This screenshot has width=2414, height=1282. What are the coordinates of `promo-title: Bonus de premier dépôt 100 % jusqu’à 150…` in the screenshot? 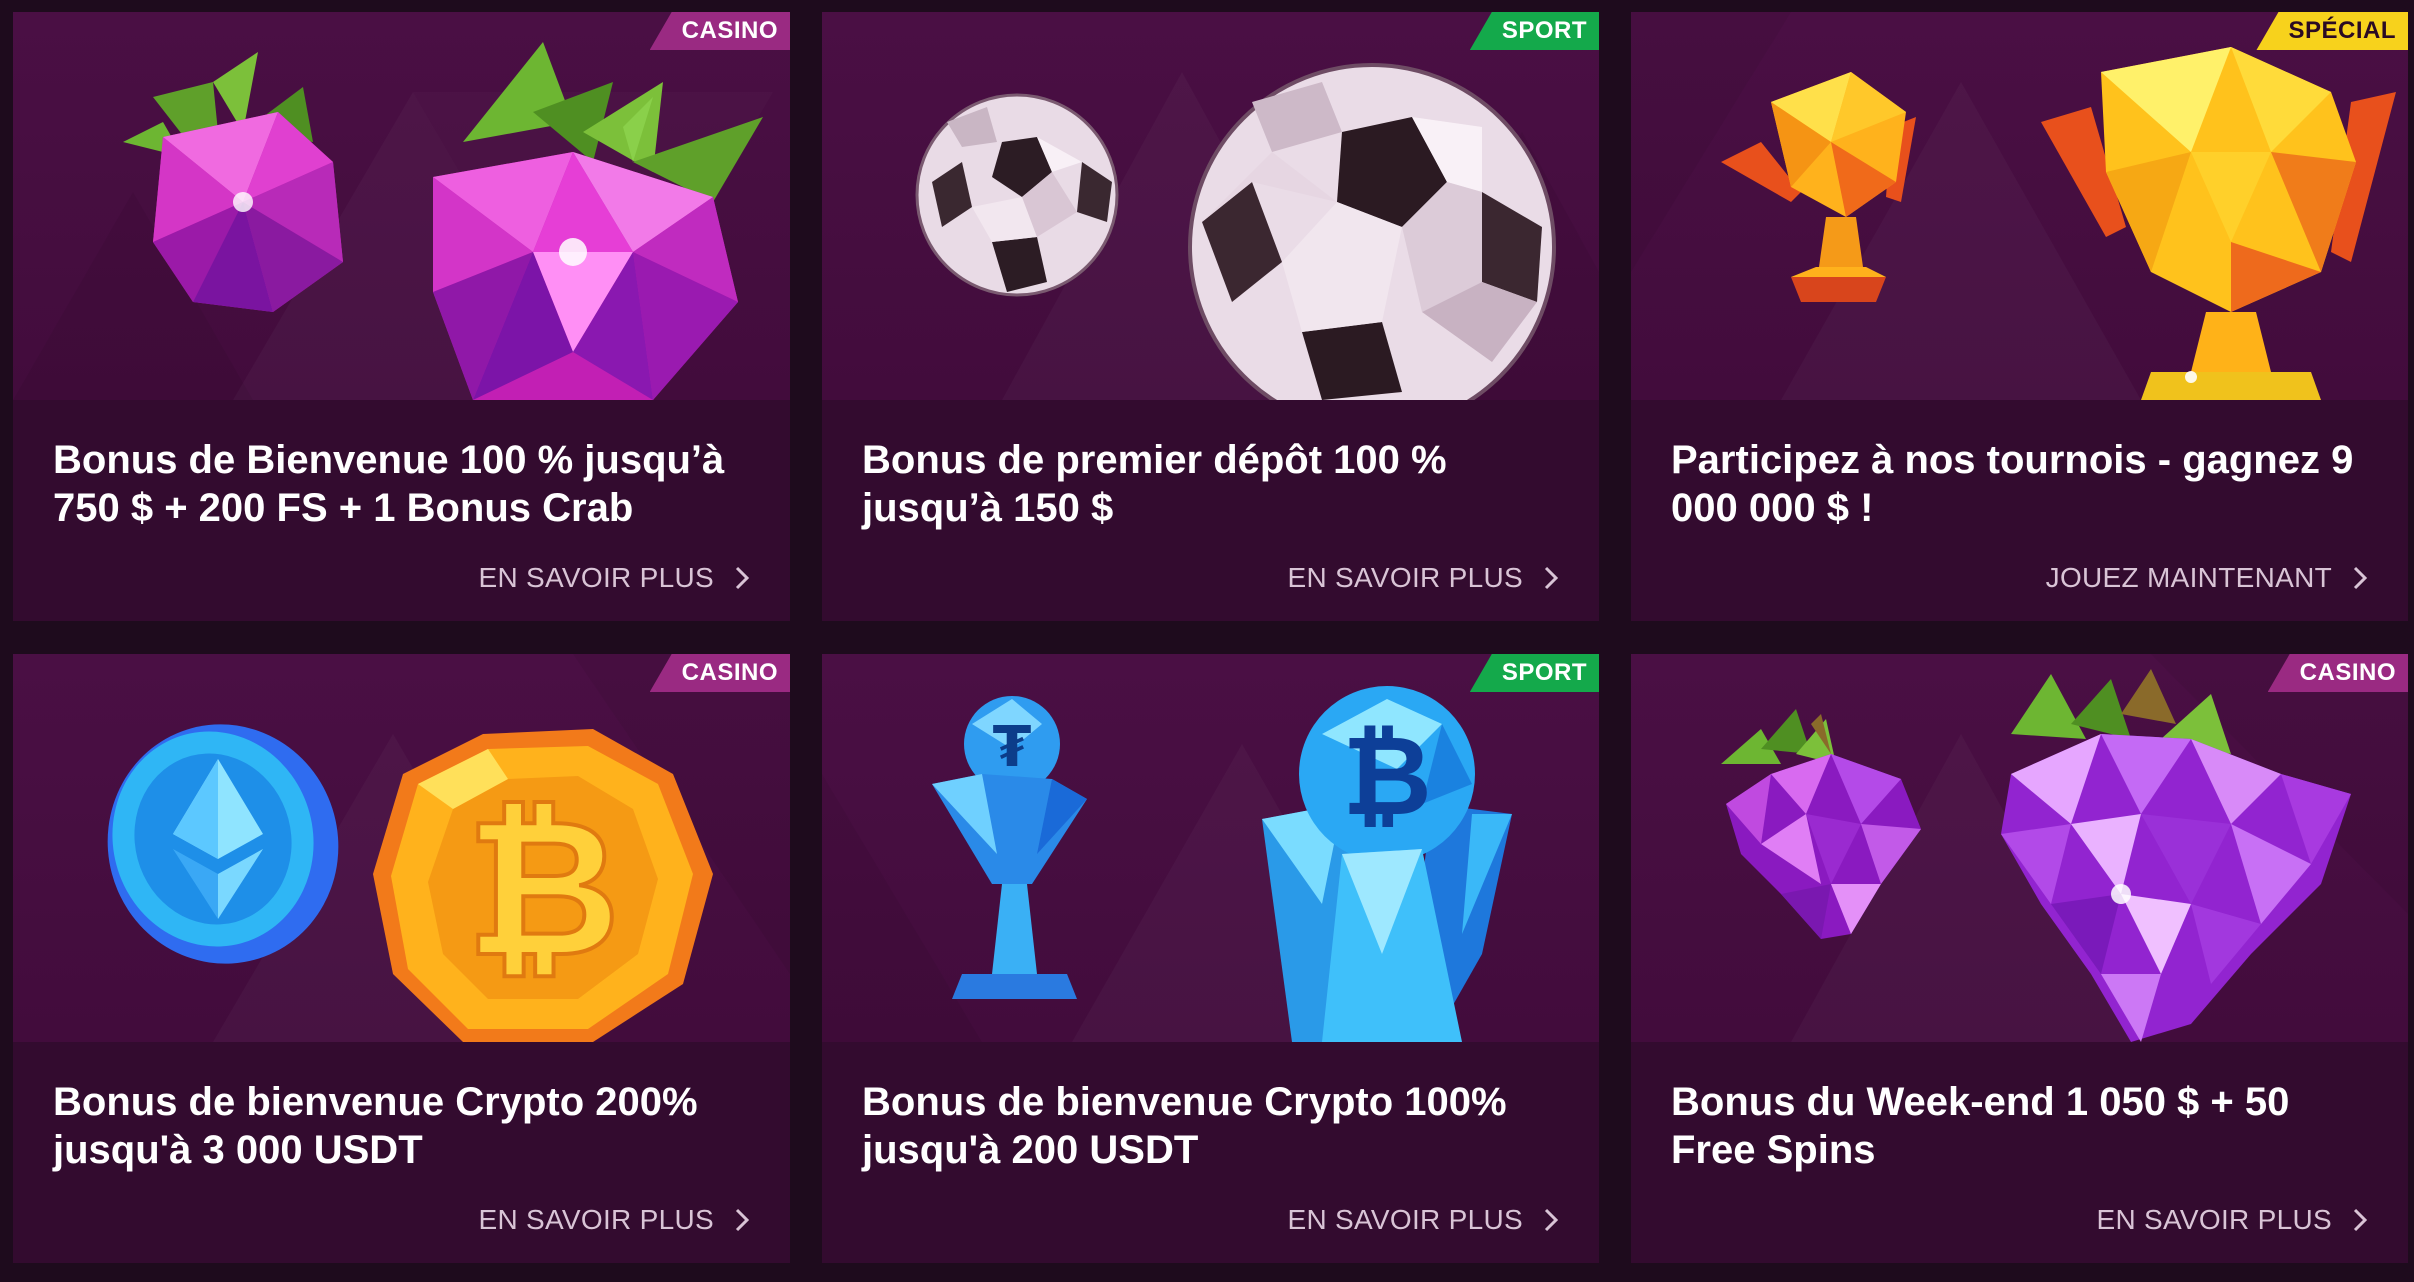 It's located at (1154, 484).